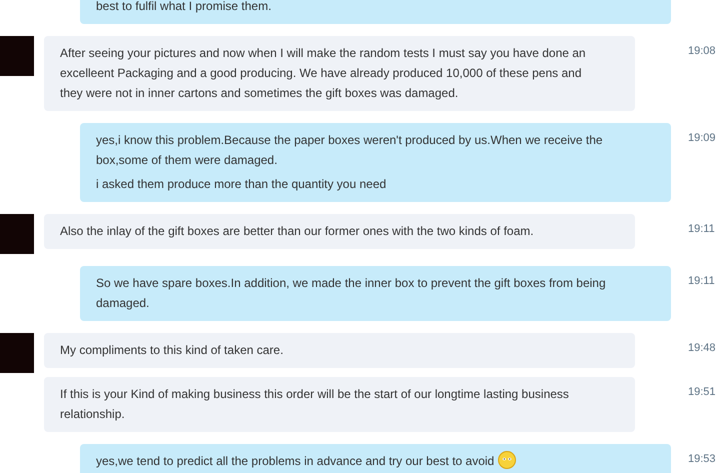 The height and width of the screenshot is (473, 721). What do you see at coordinates (242, 184) in the screenshot?
I see `message-text: i asked them produce more than the quantity you need` at bounding box center [242, 184].